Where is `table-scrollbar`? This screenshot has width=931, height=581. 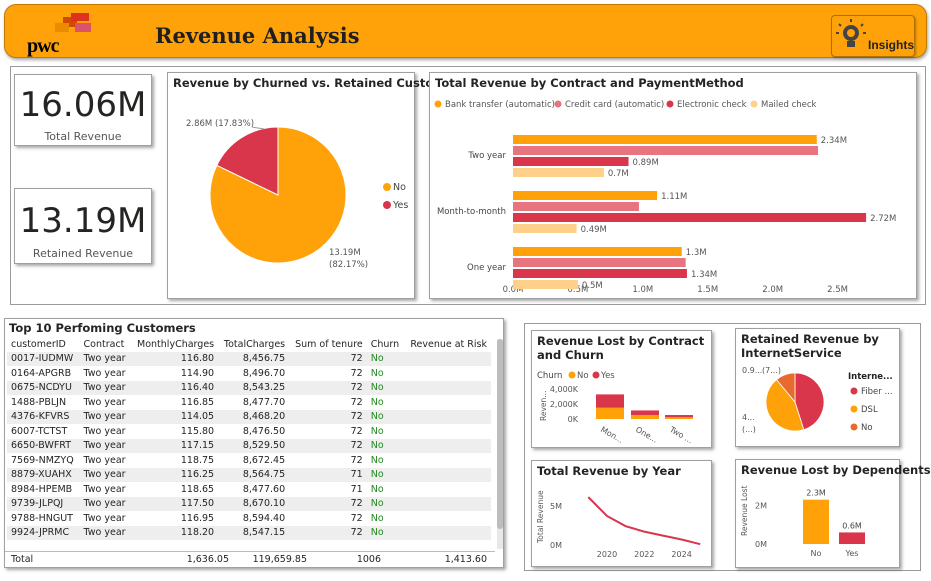 table-scrollbar is located at coordinates (500, 444).